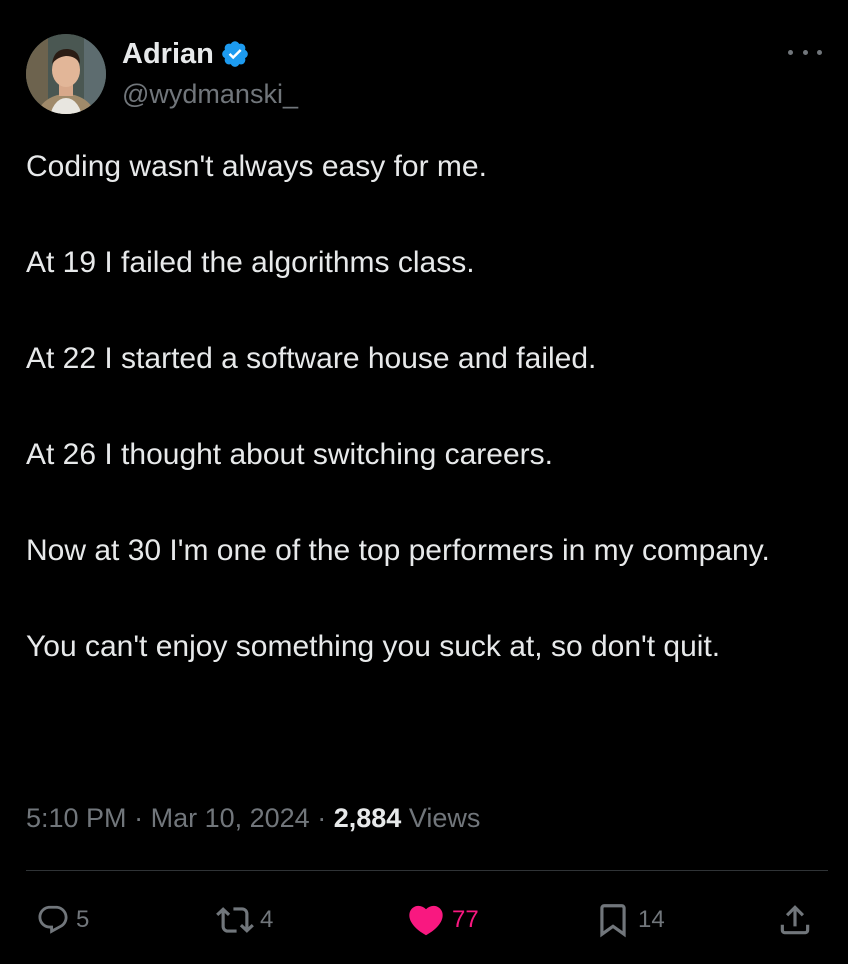  I want to click on tweet-meta: 5:10 PM · Mar 10, 2024 · 2,884 Views, so click(253, 818).